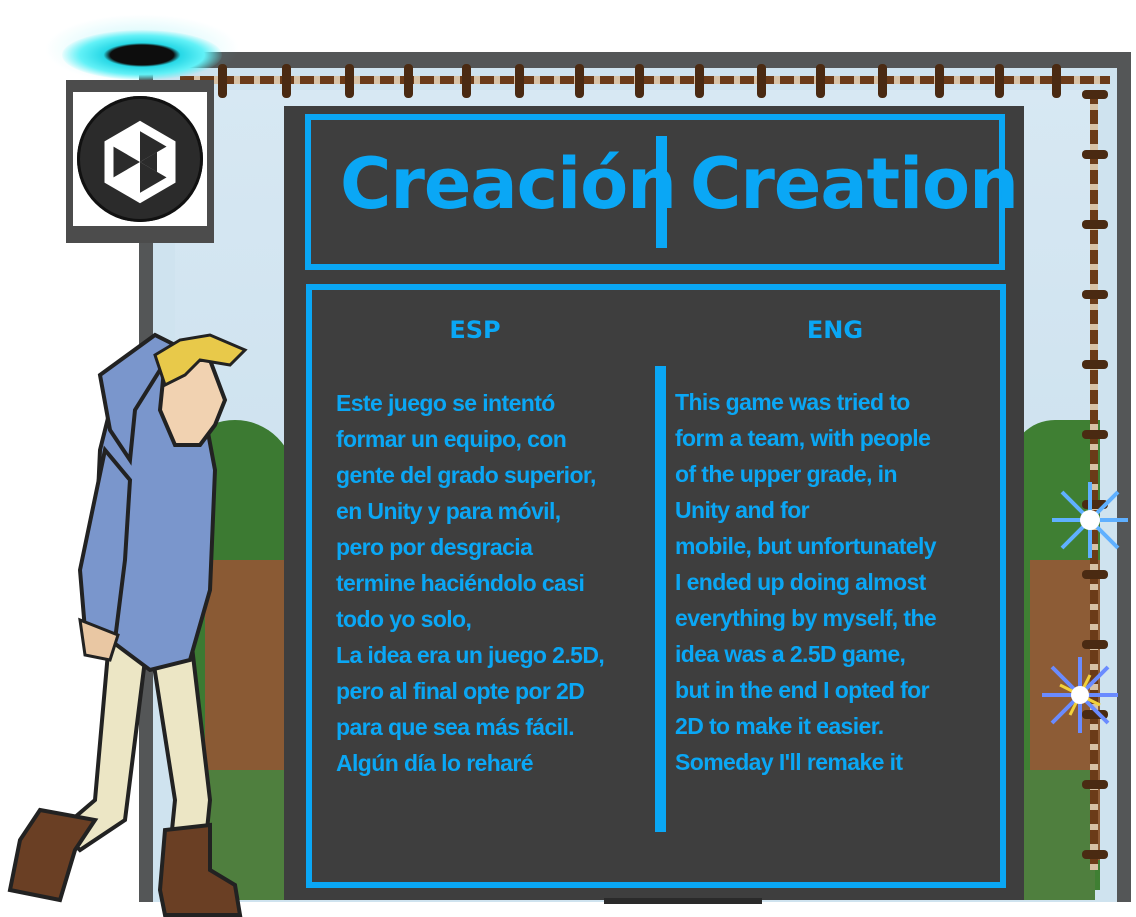 Image resolution: width=1136 pixels, height=917 pixels. What do you see at coordinates (800, 582) in the screenshot?
I see `eng-line: I ended up doing almost` at bounding box center [800, 582].